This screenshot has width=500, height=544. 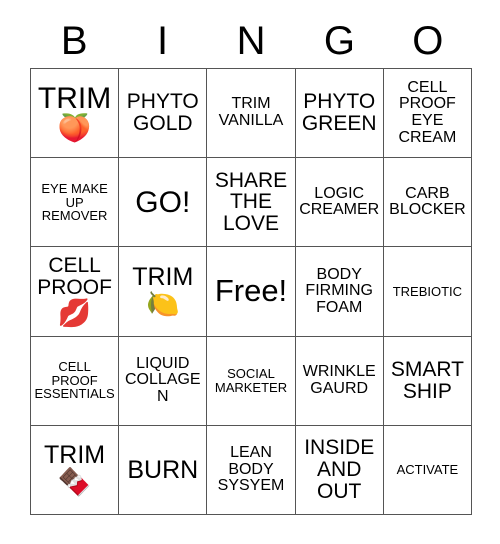 I want to click on bingo-cell-label: CELL PROOF ESSENTIALS, so click(x=74, y=380).